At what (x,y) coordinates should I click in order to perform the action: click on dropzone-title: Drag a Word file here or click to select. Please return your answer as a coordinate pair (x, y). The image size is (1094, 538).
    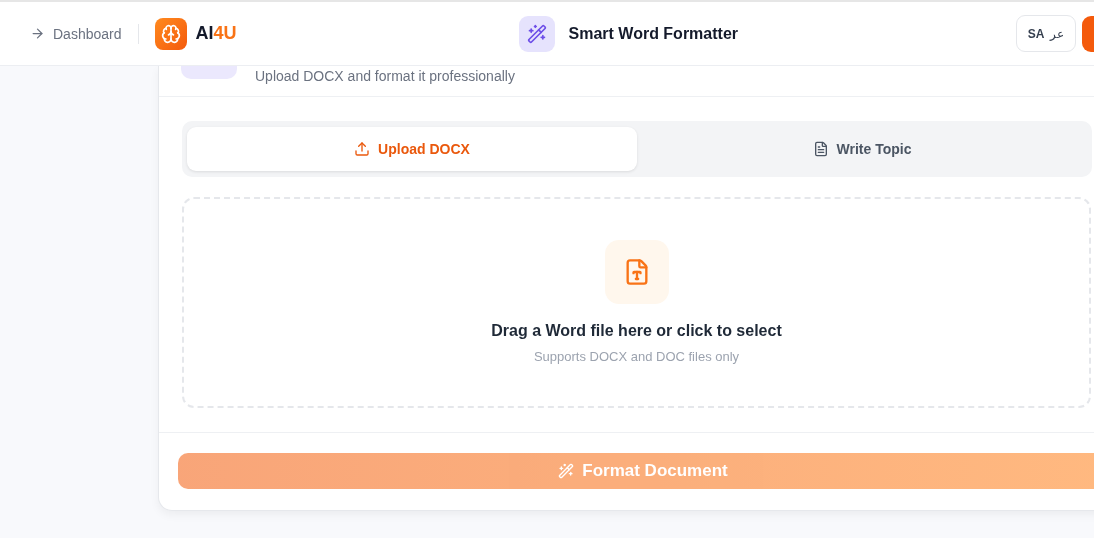
    Looking at the image, I should click on (636, 331).